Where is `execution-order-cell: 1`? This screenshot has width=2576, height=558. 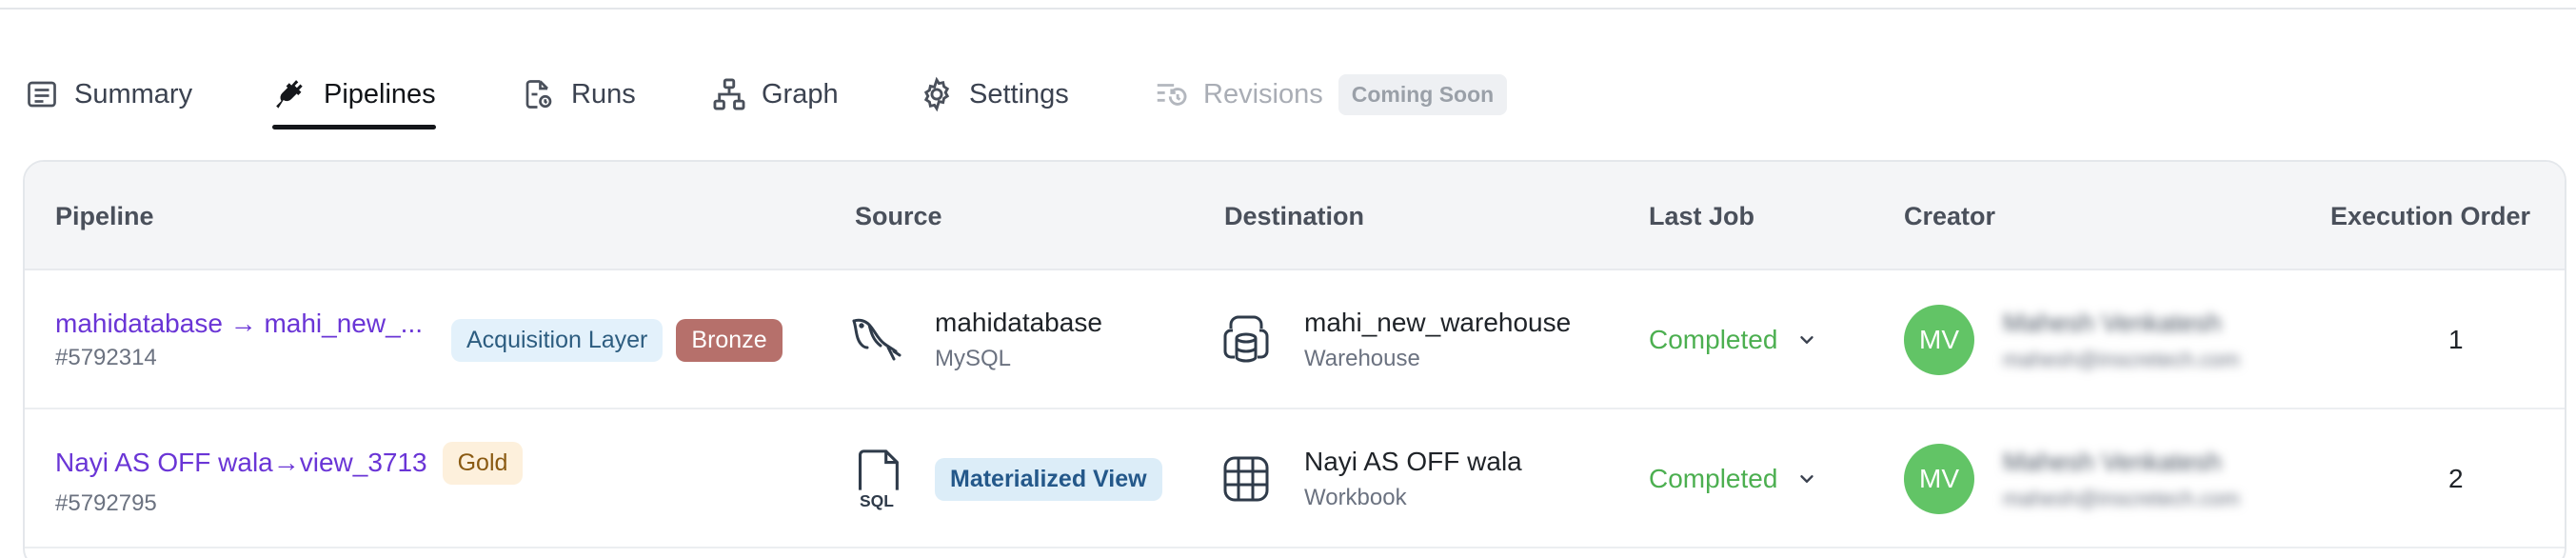
execution-order-cell: 1 is located at coordinates (2456, 339).